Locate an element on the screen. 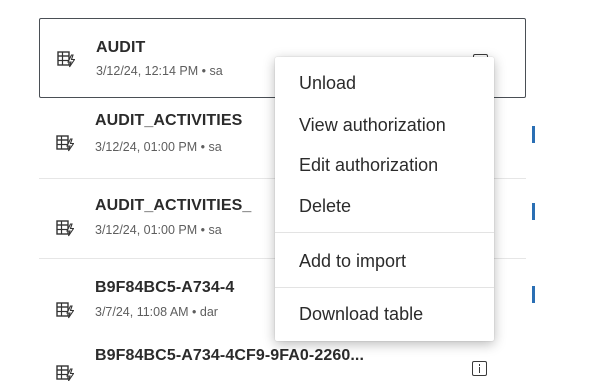 Image resolution: width=595 pixels, height=381 pixels. menu-item-view-authorization: View authorization is located at coordinates (372, 125).